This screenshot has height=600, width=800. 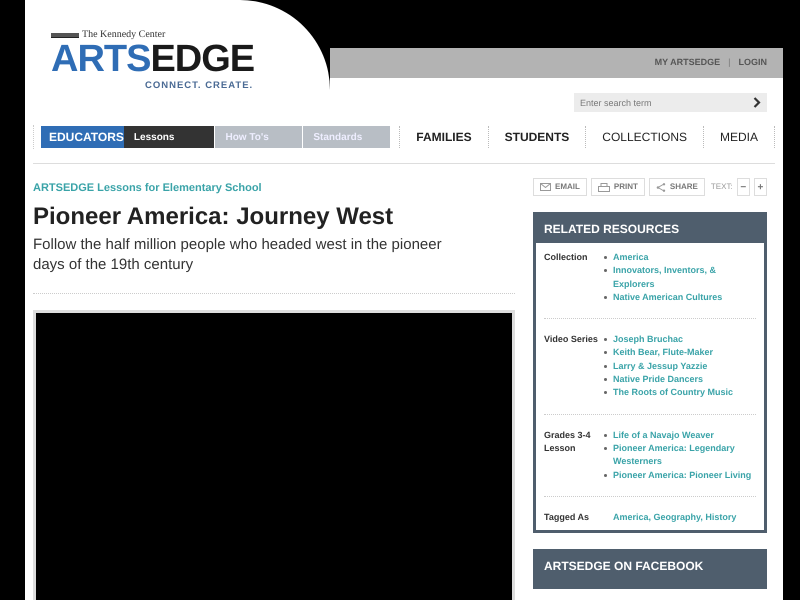 What do you see at coordinates (568, 441) in the screenshot?
I see `group-label: Grades 3-4 Lesson` at bounding box center [568, 441].